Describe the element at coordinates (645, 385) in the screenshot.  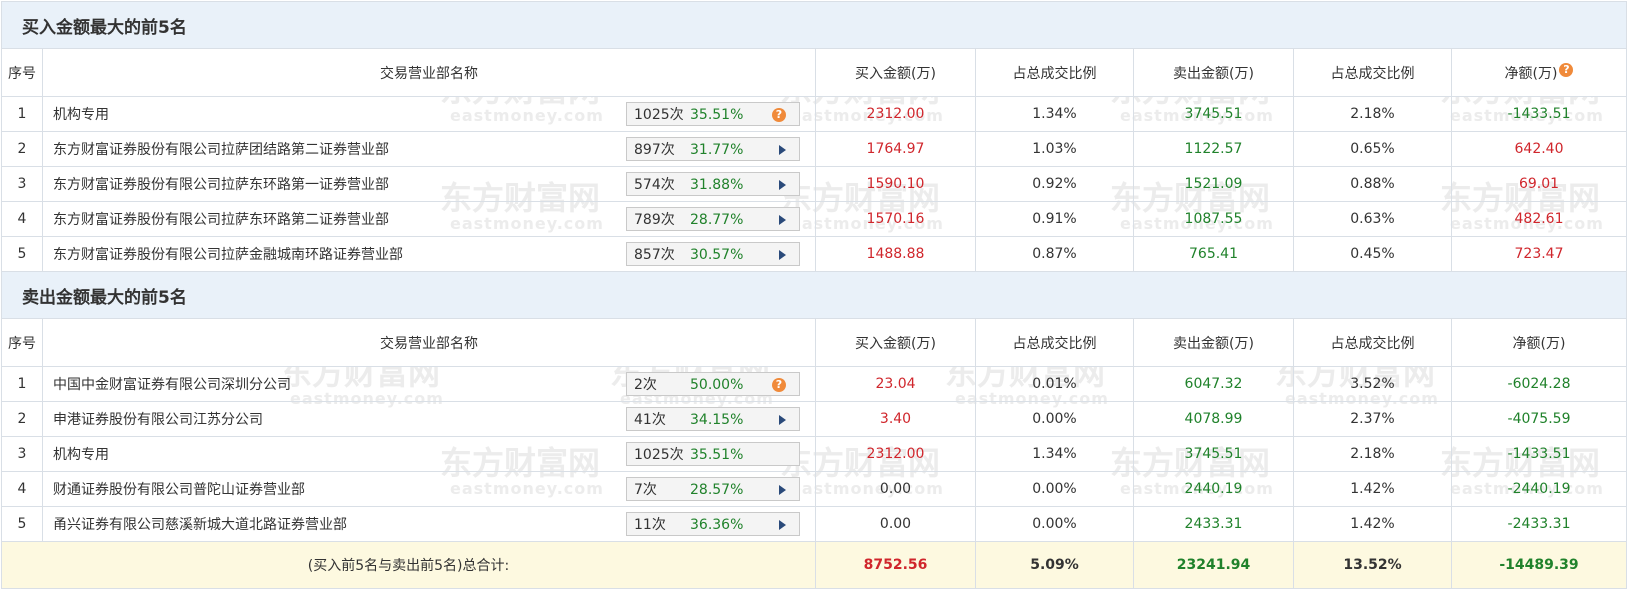
I see `trade-count: 2次` at that location.